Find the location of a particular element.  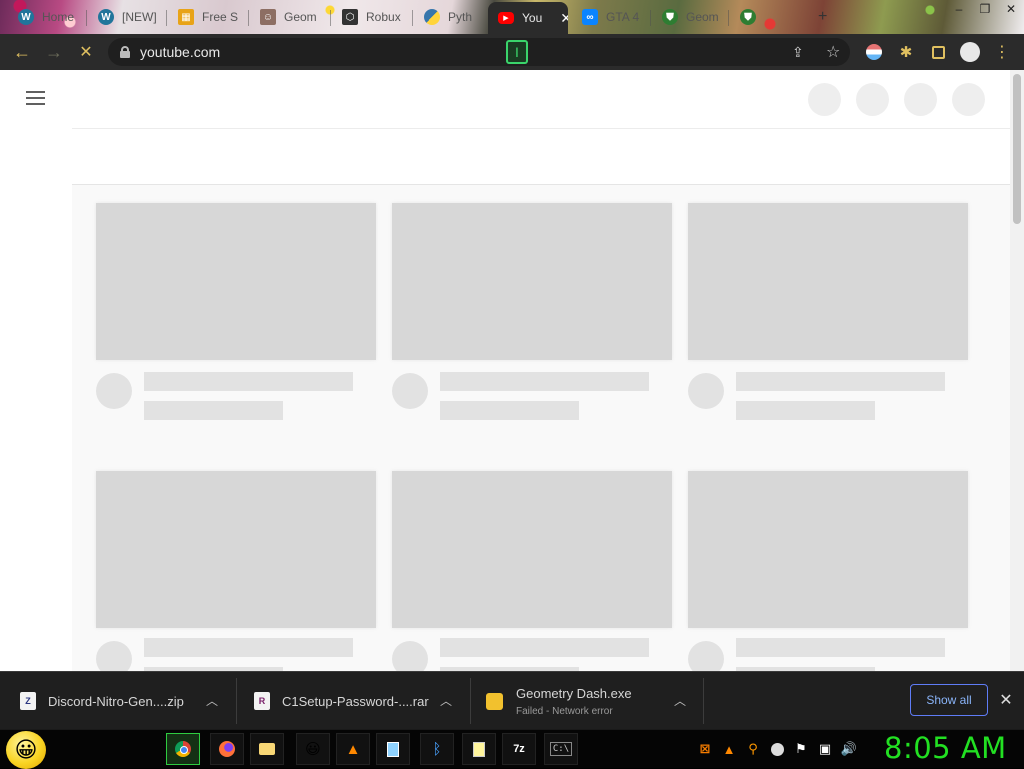

taskbar-clock: 8:05 AM is located at coordinates (945, 748).